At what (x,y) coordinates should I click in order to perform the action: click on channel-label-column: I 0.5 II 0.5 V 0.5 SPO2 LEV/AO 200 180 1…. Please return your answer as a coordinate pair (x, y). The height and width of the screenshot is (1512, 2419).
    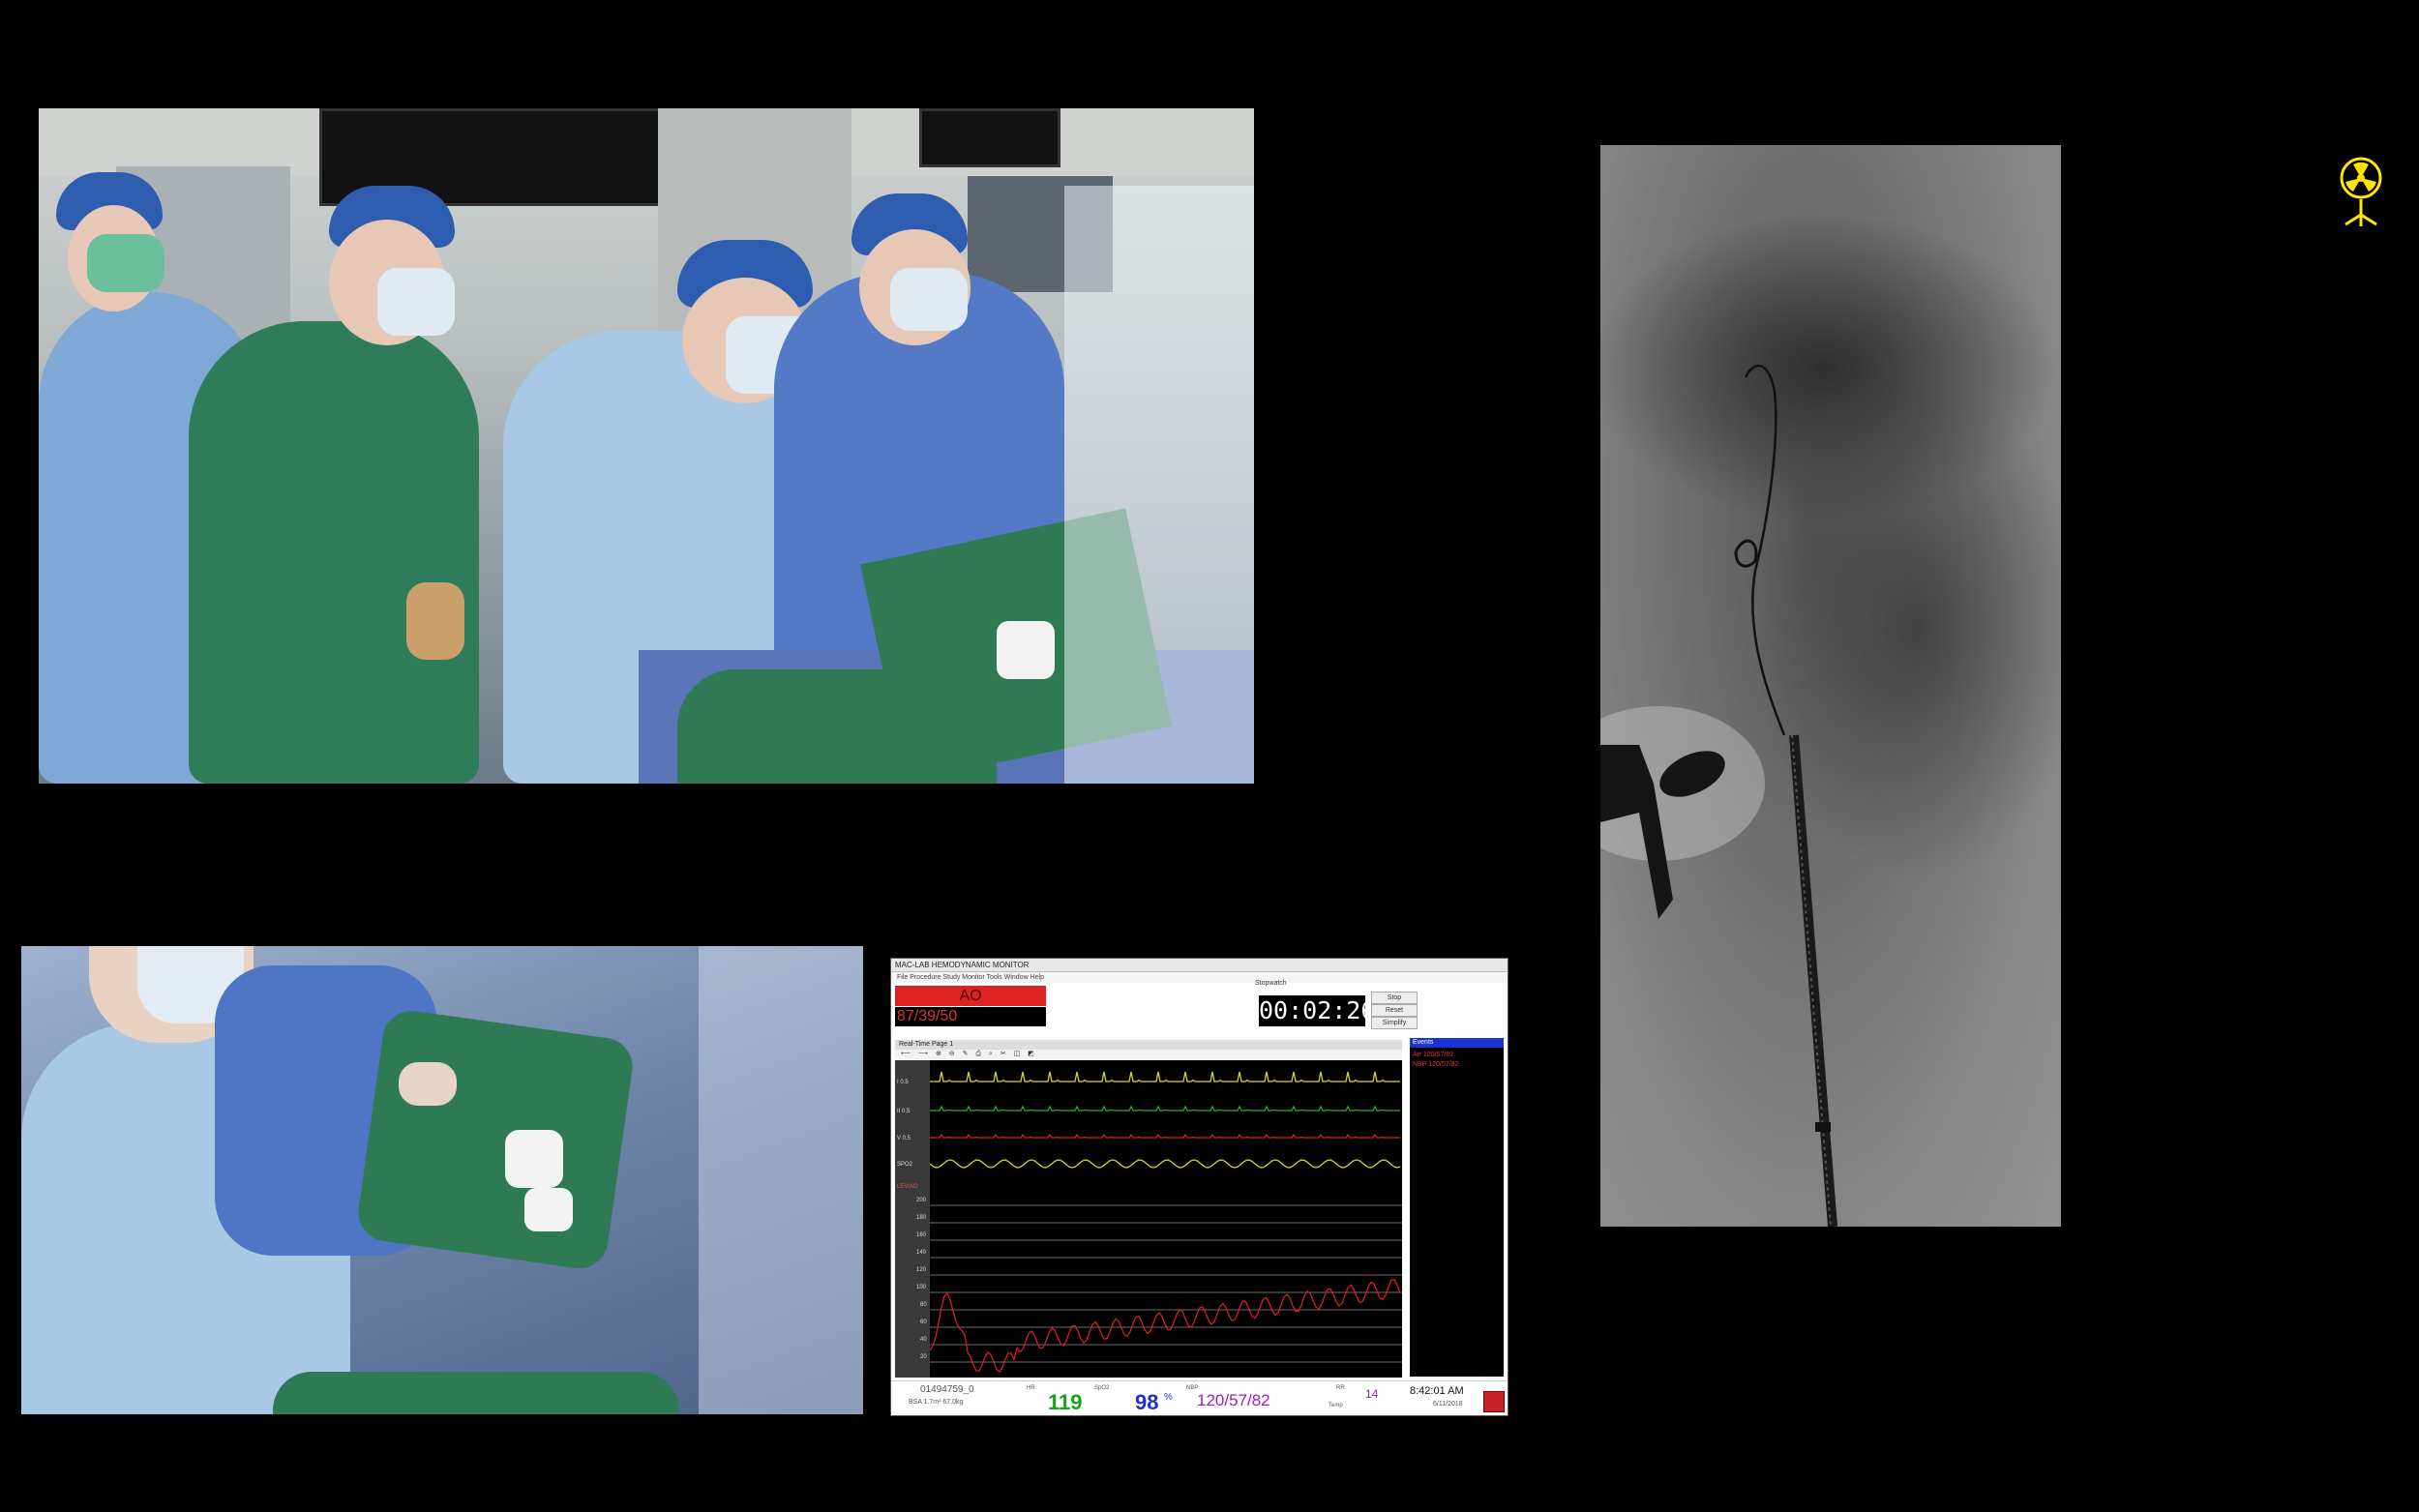
    Looking at the image, I should click on (913, 1219).